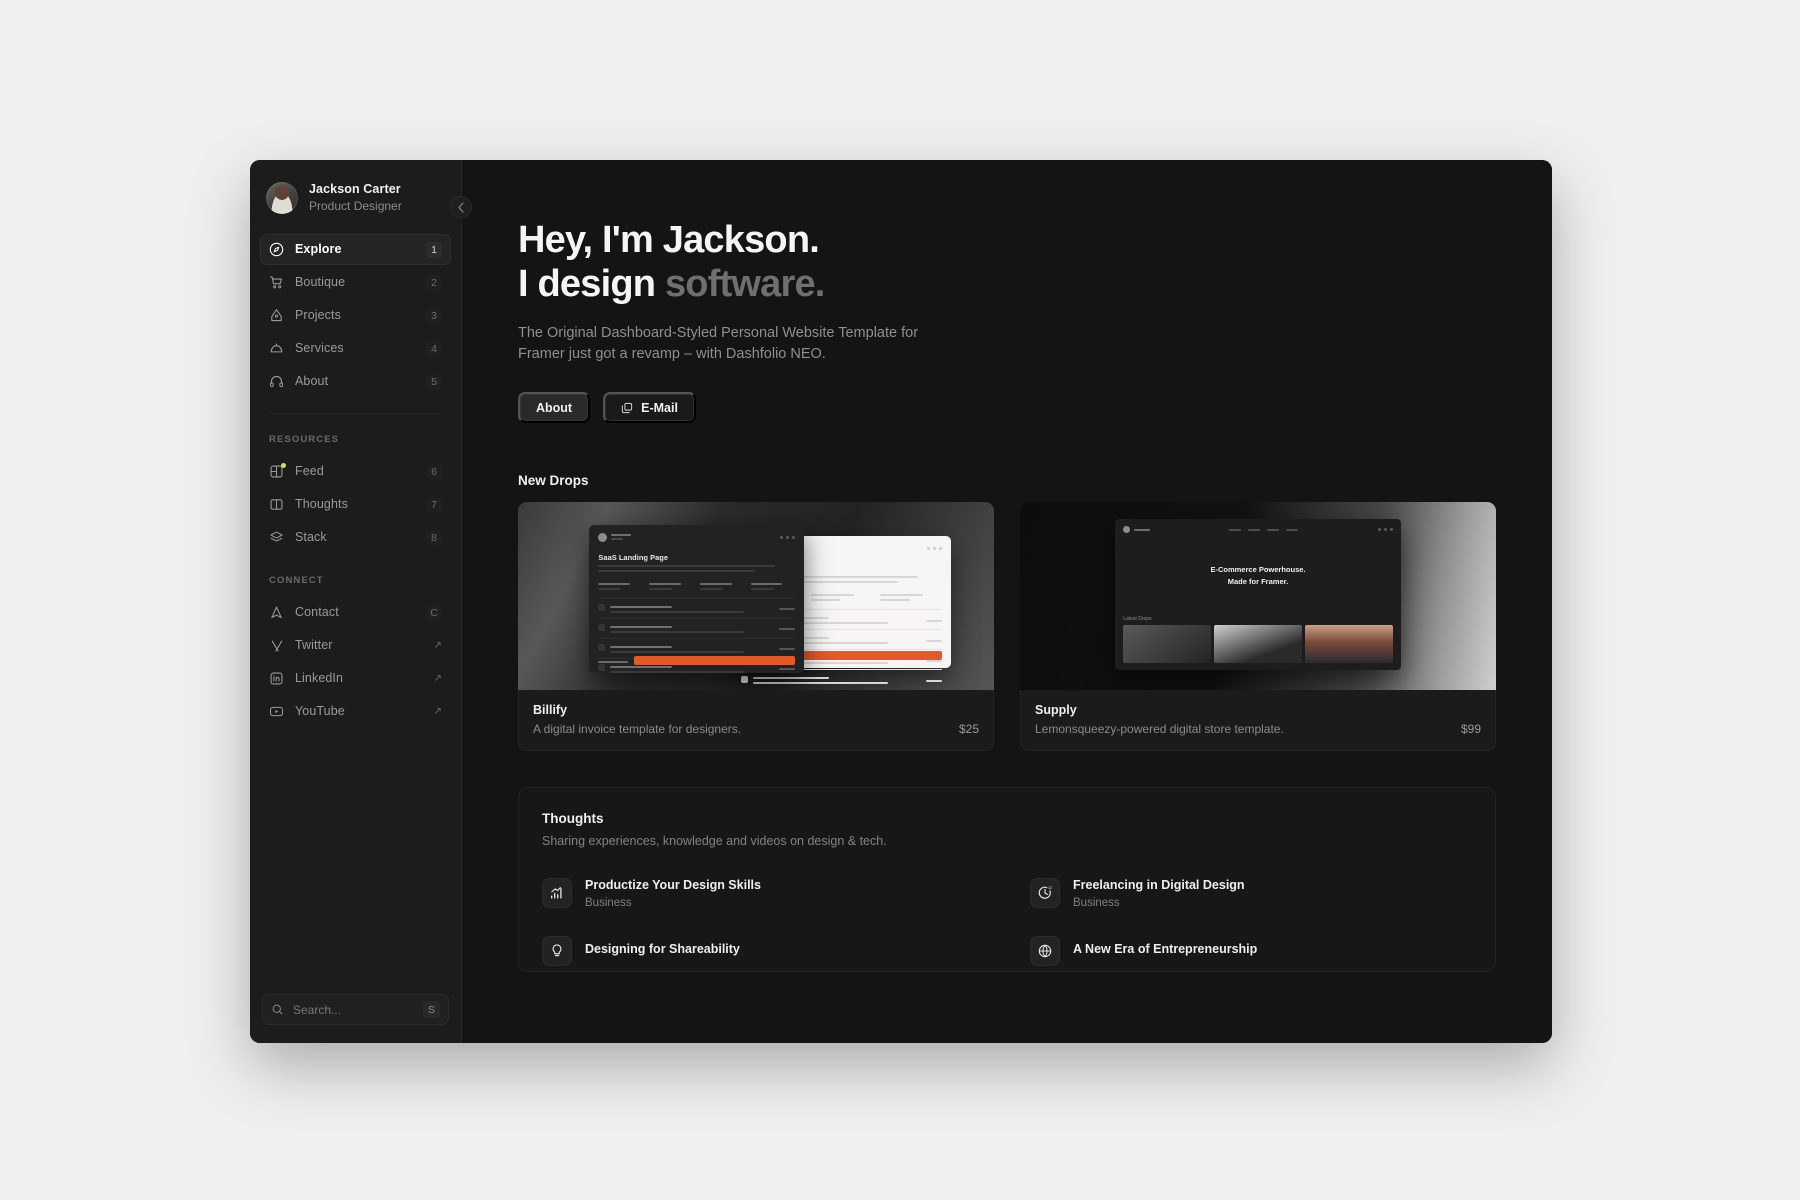  Describe the element at coordinates (355, 678) in the screenshot. I see `sidebar-item-linkedin: LinkedIn ↗` at that location.